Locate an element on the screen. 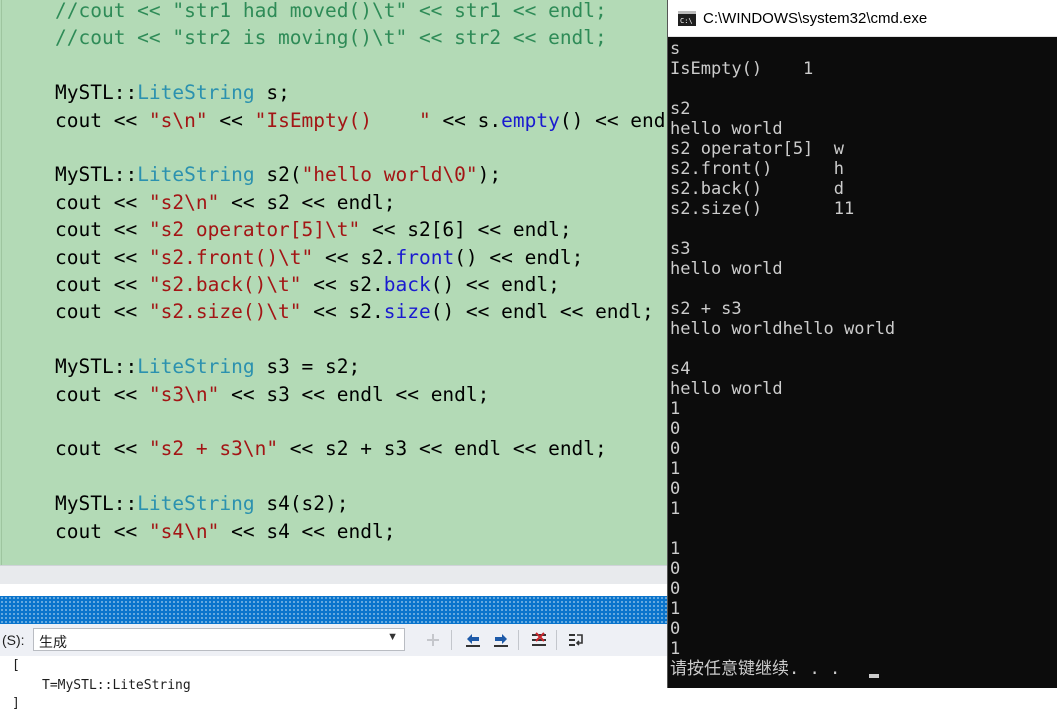 The image size is (1057, 711). find-message-button is located at coordinates (434, 640).